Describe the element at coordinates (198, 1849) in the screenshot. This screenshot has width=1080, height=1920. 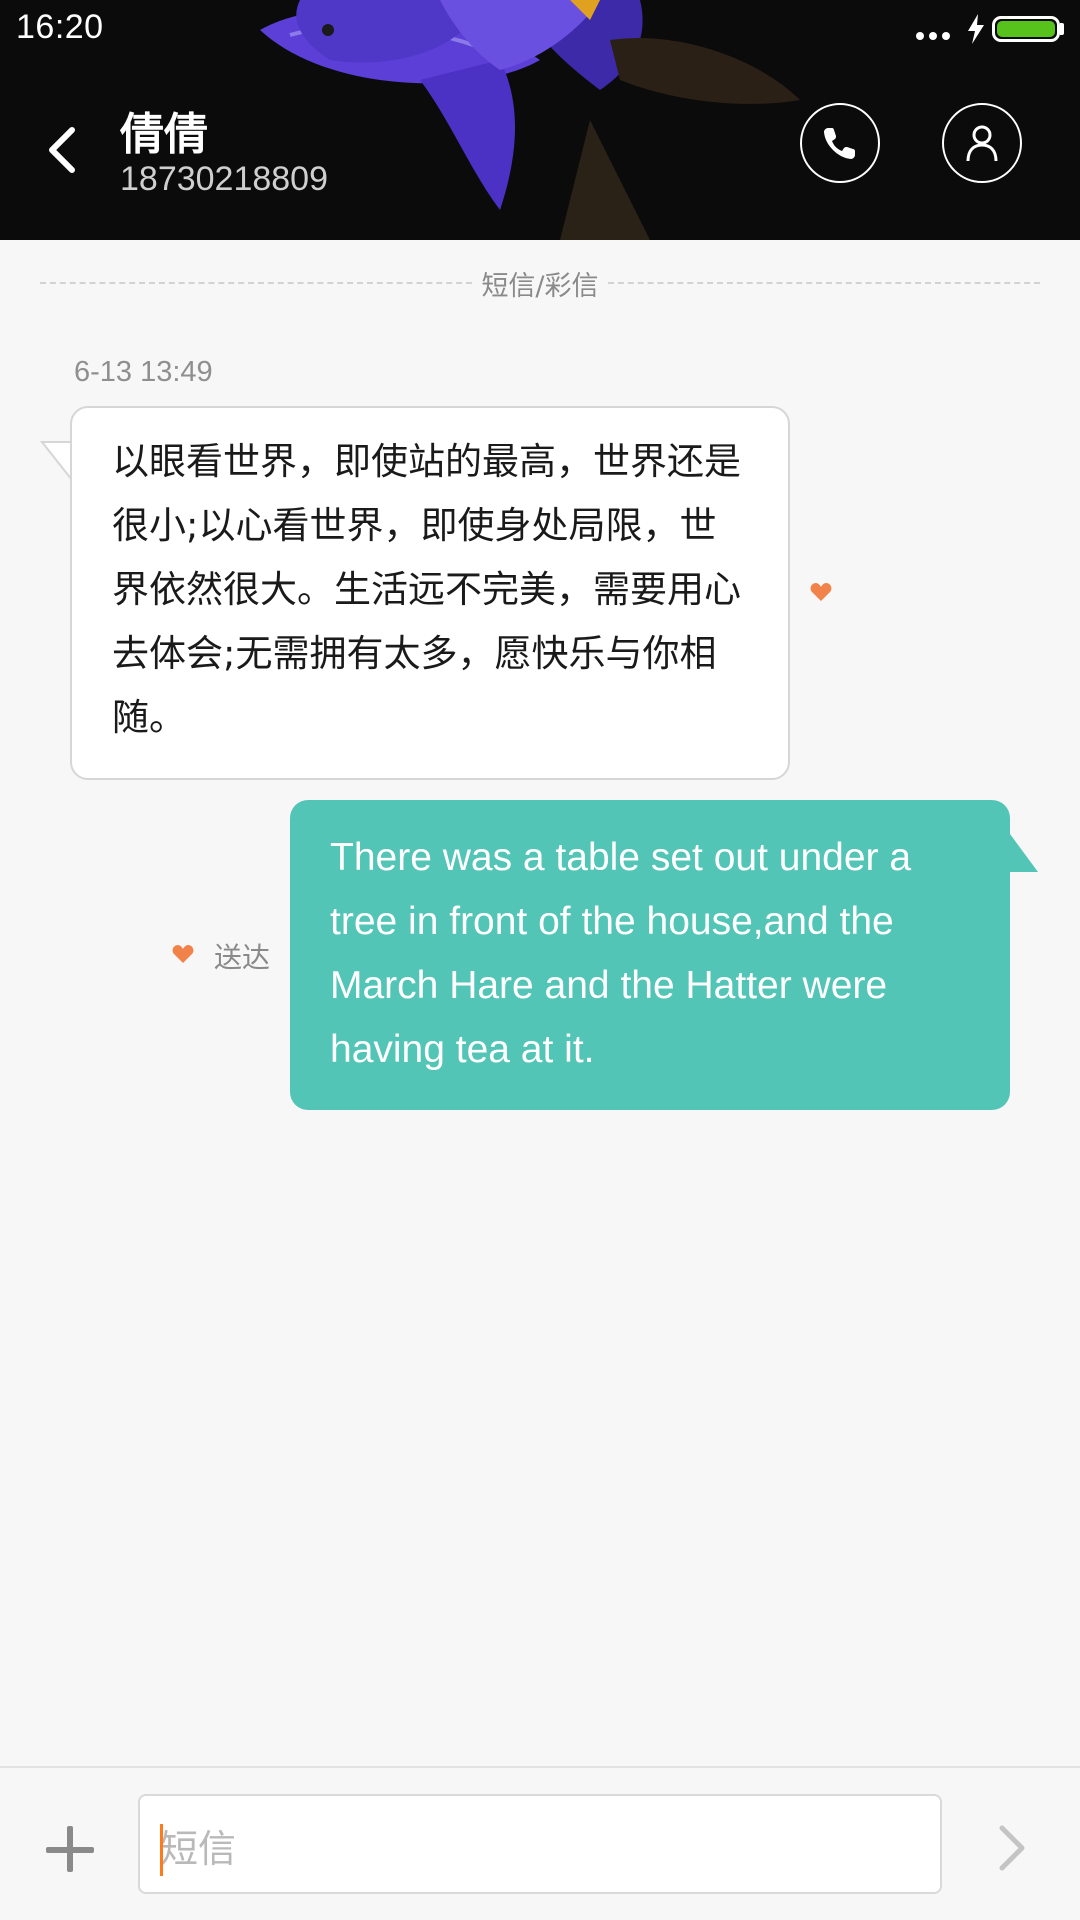
I see `input-placeholder: 短信` at that location.